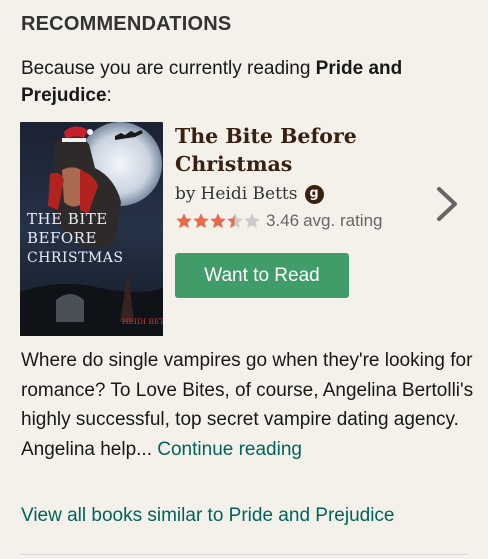  I want to click on book-cover: THE BITE BEFORE CHRISTMAS HEIDI BETTS, so click(91, 229).